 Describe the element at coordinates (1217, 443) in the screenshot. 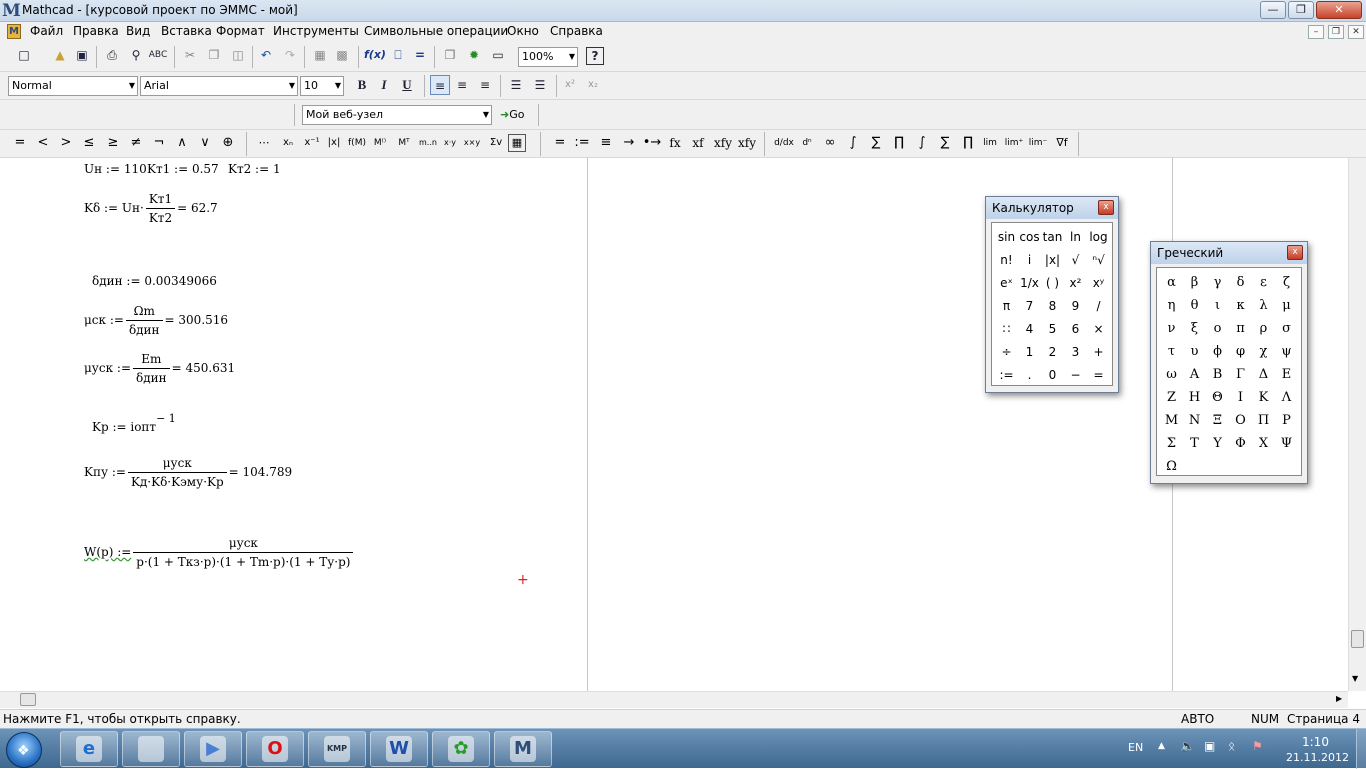

I see `greek-key: Υ` at that location.